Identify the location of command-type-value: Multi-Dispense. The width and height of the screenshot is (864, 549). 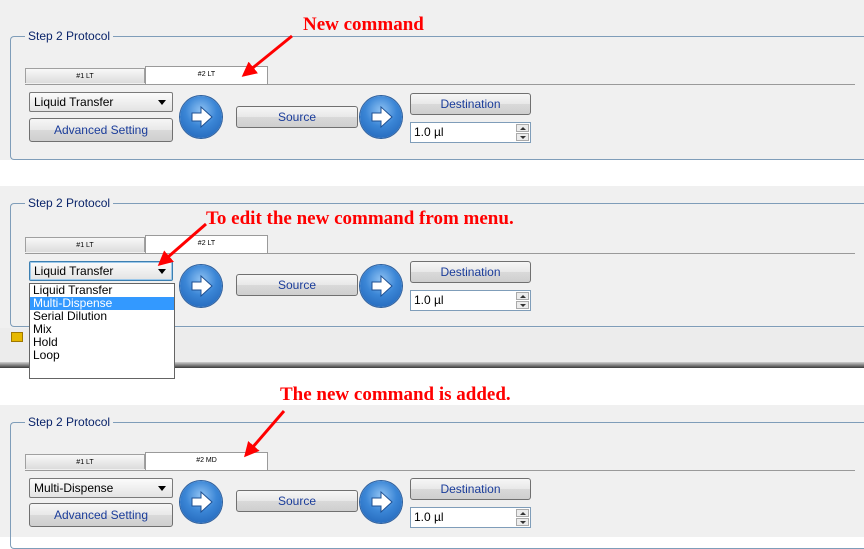
(74, 488).